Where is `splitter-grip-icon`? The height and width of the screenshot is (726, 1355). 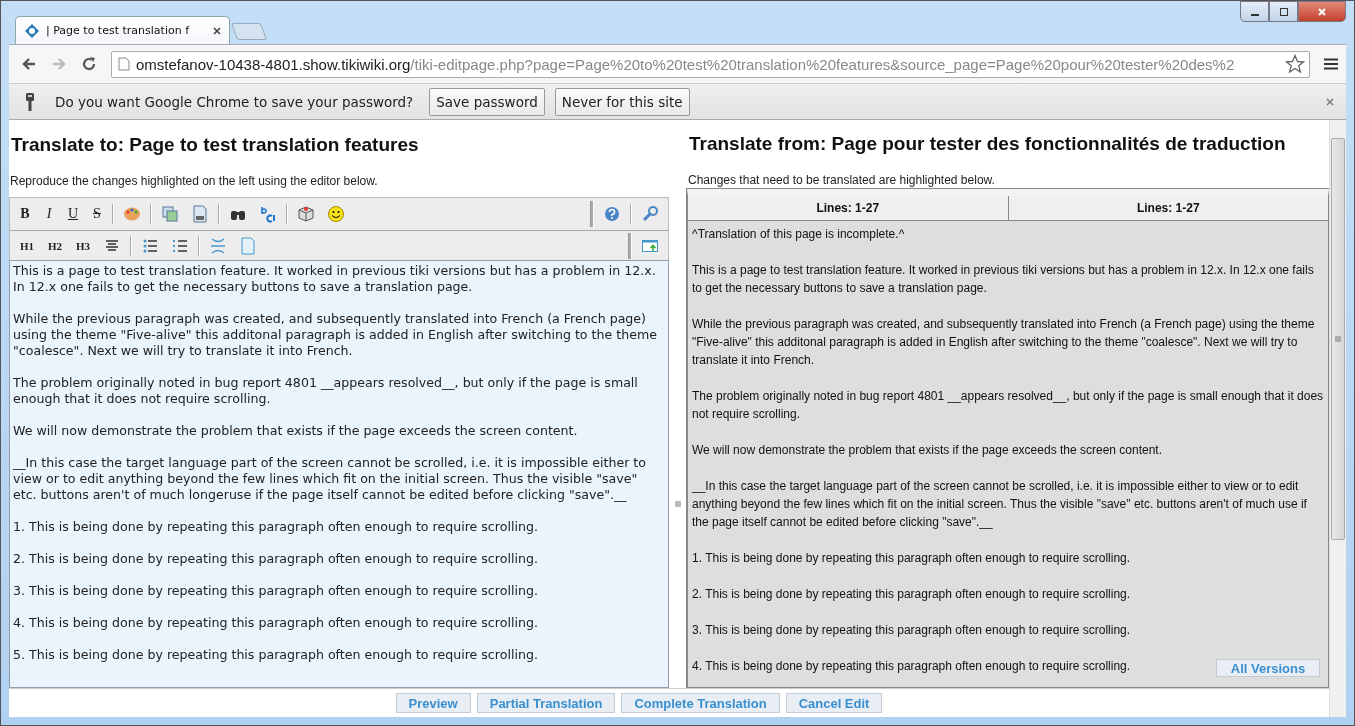
splitter-grip-icon is located at coordinates (678, 504).